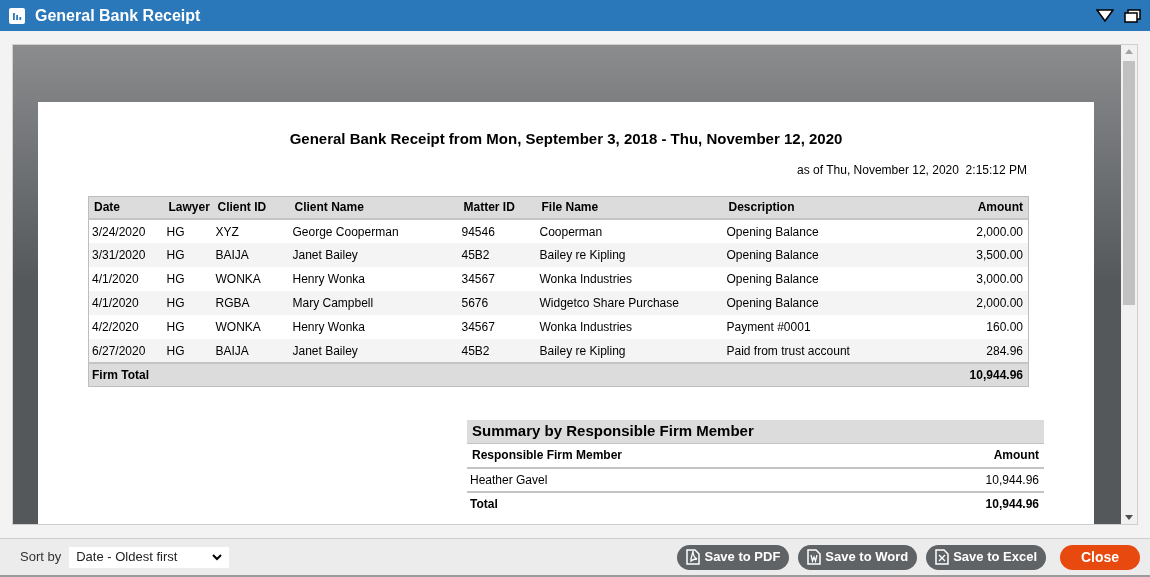 This screenshot has height=577, width=1150. What do you see at coordinates (374, 207) in the screenshot?
I see `column-header: Client Name` at bounding box center [374, 207].